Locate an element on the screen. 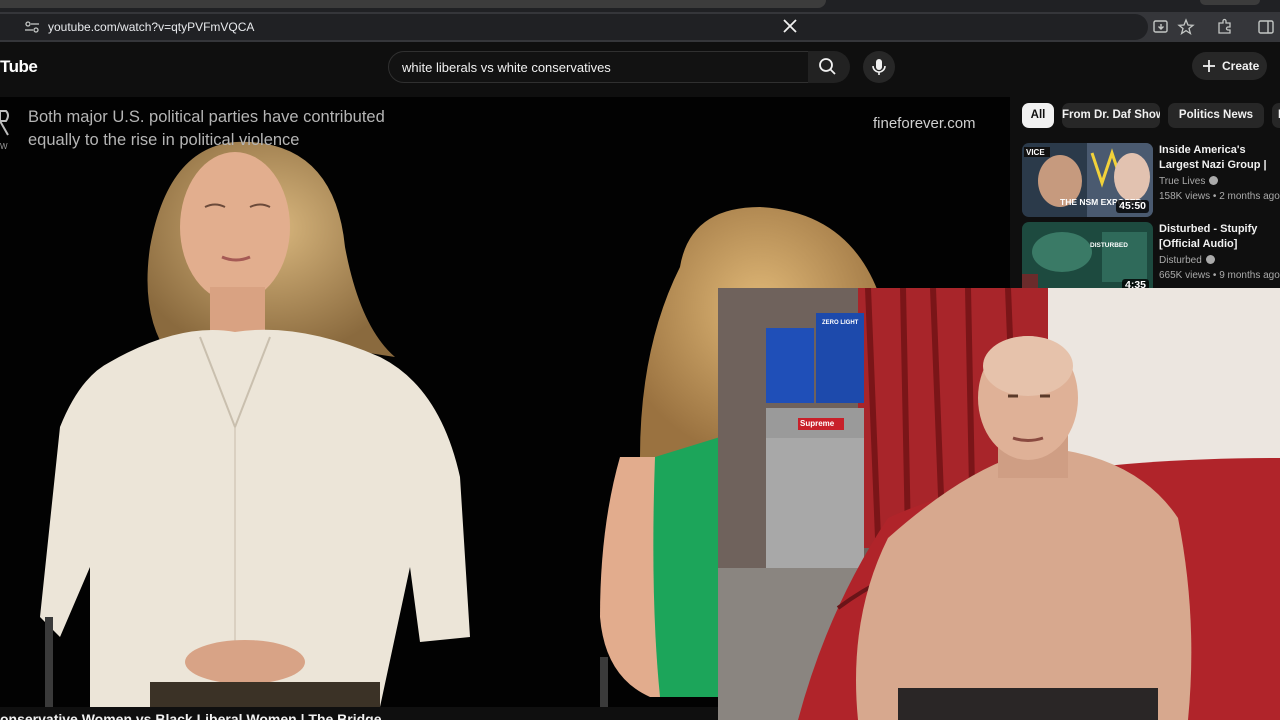  plus-icon is located at coordinates (1209, 66).